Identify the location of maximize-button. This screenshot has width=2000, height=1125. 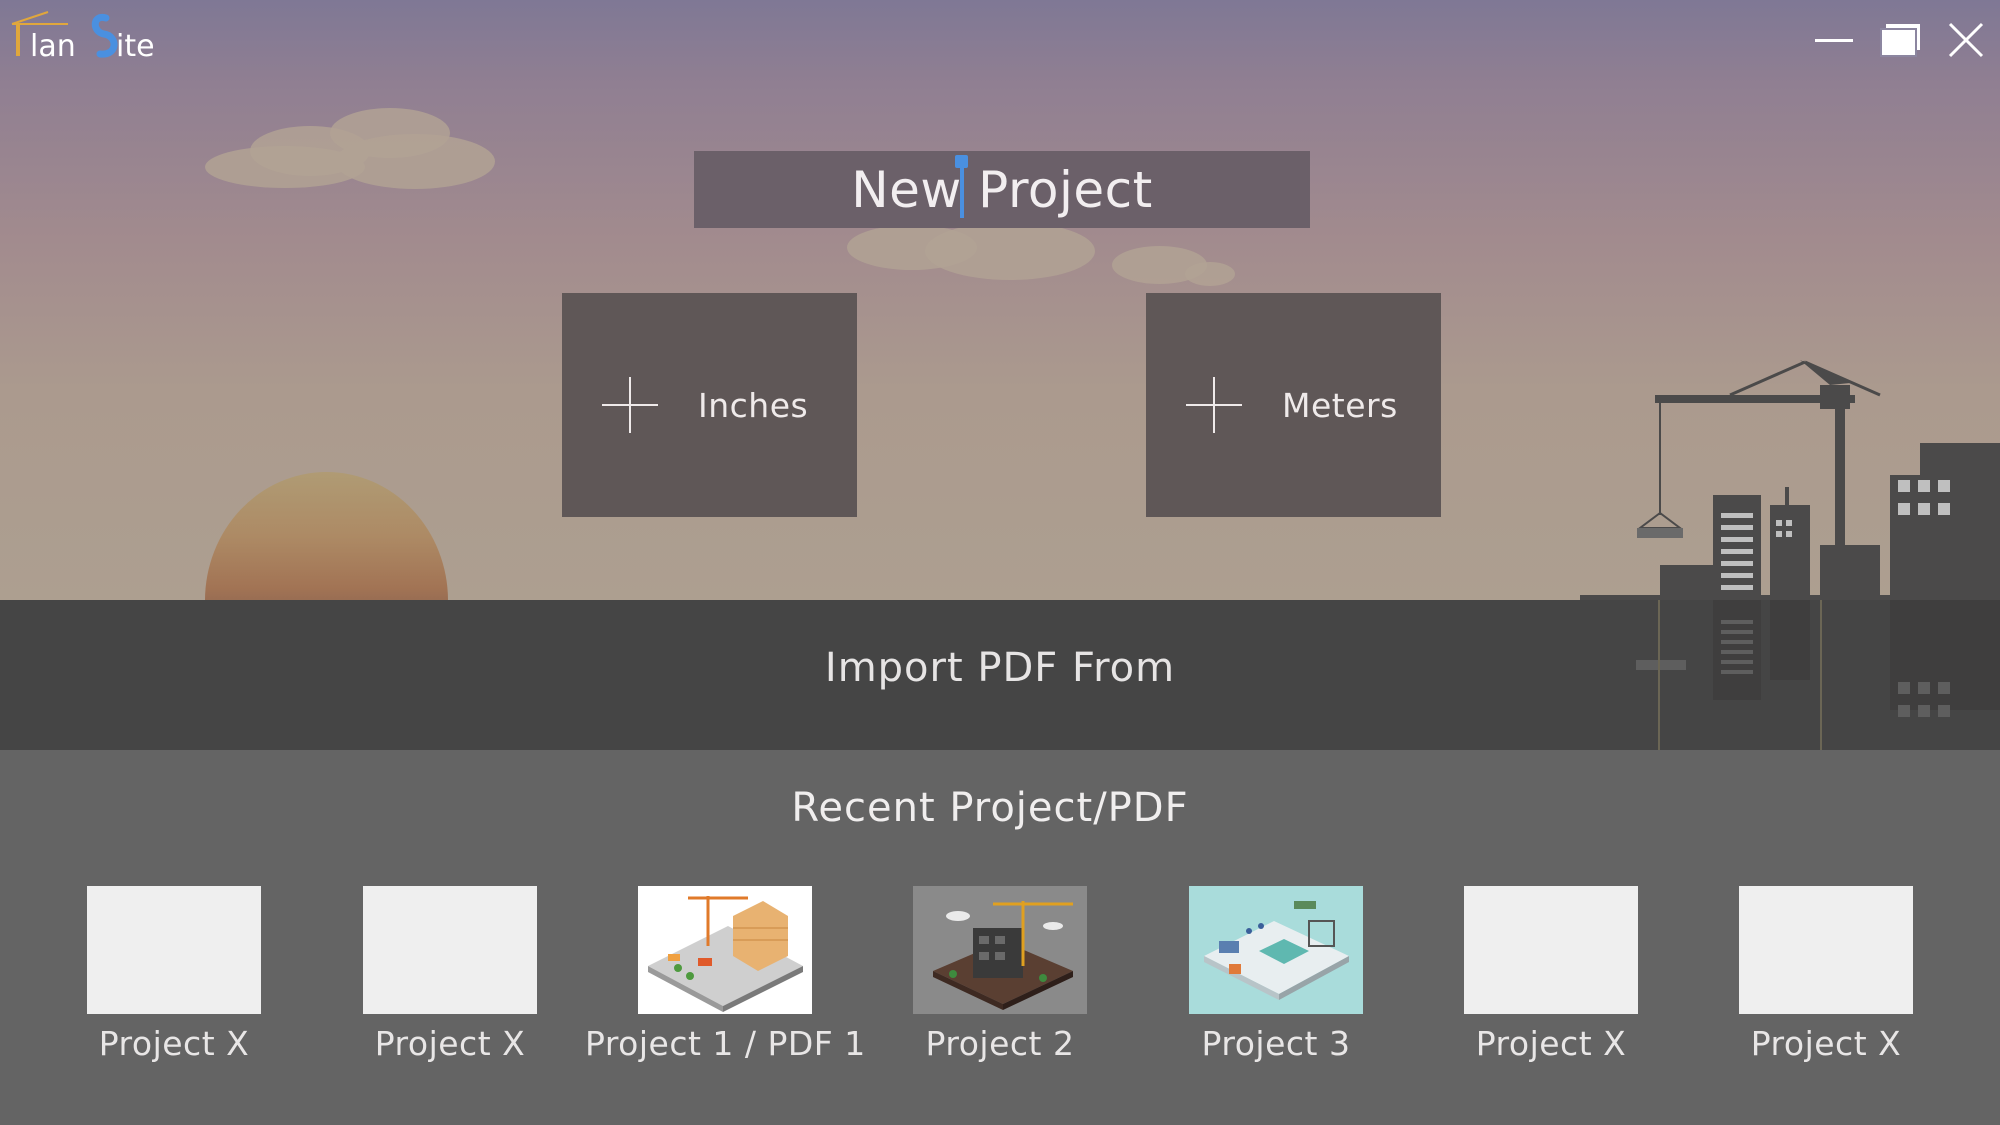
(1900, 40).